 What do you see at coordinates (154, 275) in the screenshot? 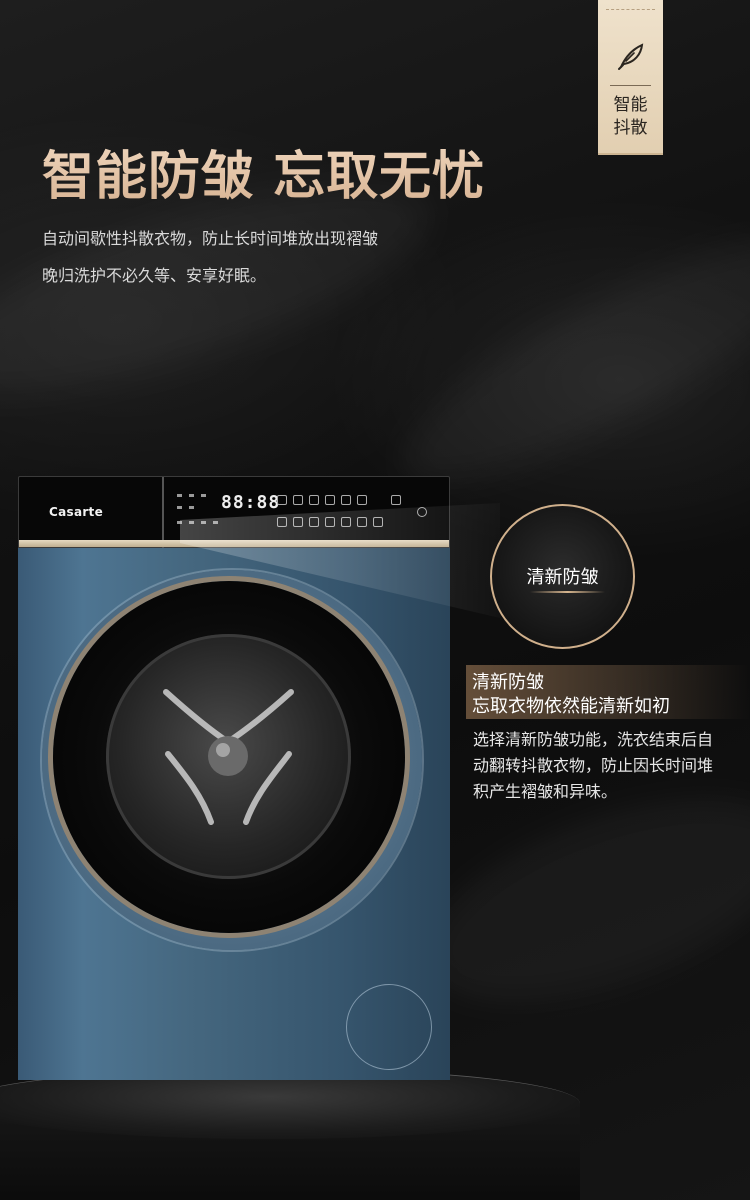
I see `intro-line: 晚归洗护不必久等、安享好眠。` at bounding box center [154, 275].